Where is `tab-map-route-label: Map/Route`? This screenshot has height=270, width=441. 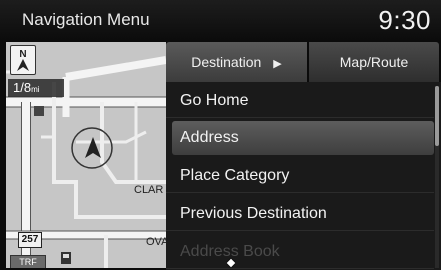
tab-map-route-label: Map/Route is located at coordinates (374, 62).